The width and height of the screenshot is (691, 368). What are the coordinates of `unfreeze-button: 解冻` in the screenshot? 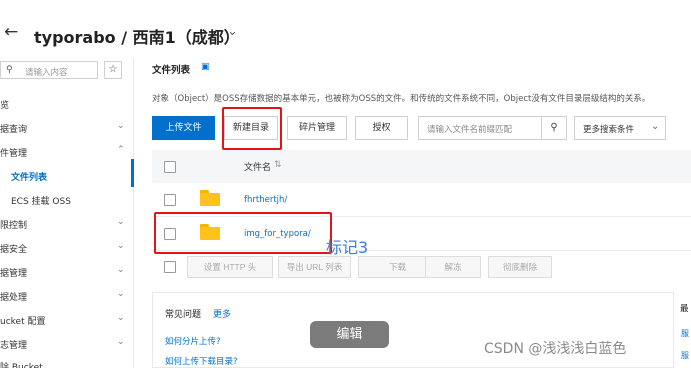 It's located at (453, 267).